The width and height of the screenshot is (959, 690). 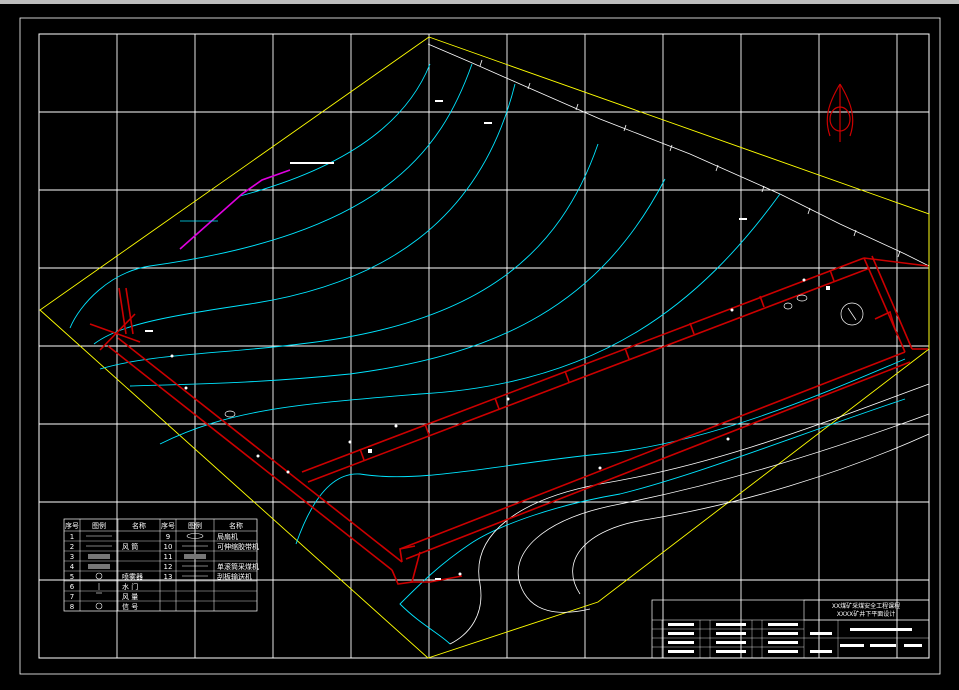 What do you see at coordinates (72, 547) in the screenshot?
I see `legend-row-no: 2` at bounding box center [72, 547].